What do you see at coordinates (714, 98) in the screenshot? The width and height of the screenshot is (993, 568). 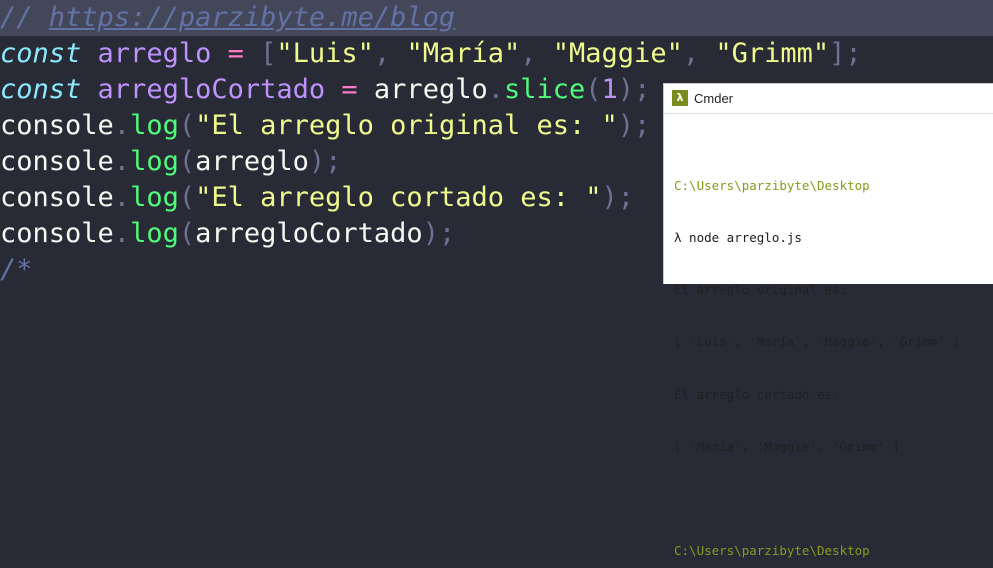 I see `window-title: Cmder` at bounding box center [714, 98].